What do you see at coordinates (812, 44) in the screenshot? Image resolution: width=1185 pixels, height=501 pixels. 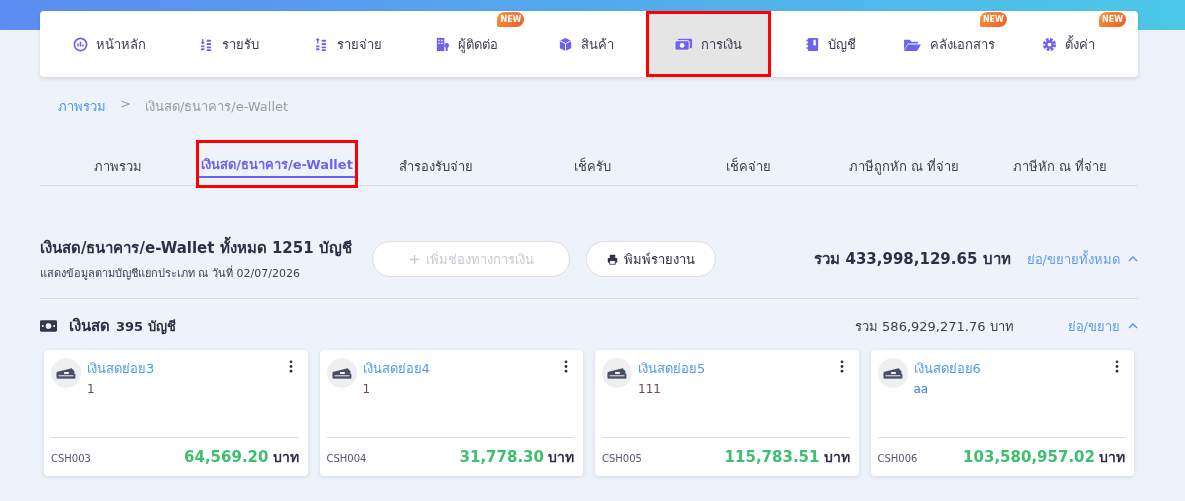 I see `notebook-icon` at bounding box center [812, 44].